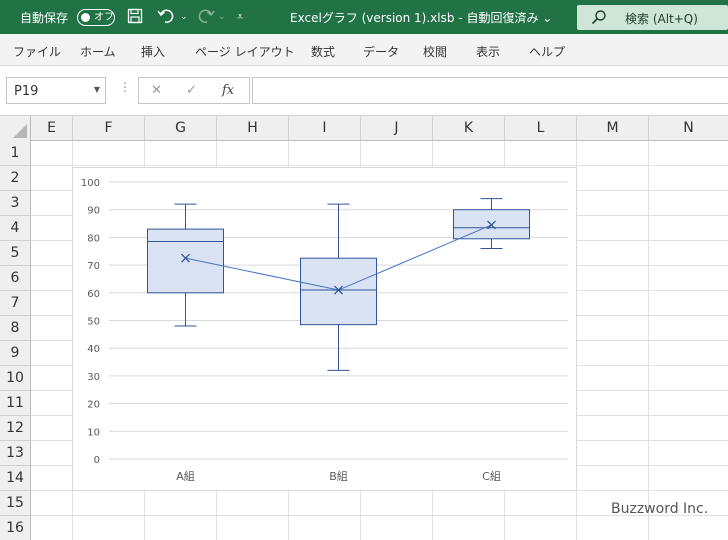 This screenshot has width=728, height=540. What do you see at coordinates (93, 377) in the screenshot?
I see `y-tick-label-30: 30` at bounding box center [93, 377].